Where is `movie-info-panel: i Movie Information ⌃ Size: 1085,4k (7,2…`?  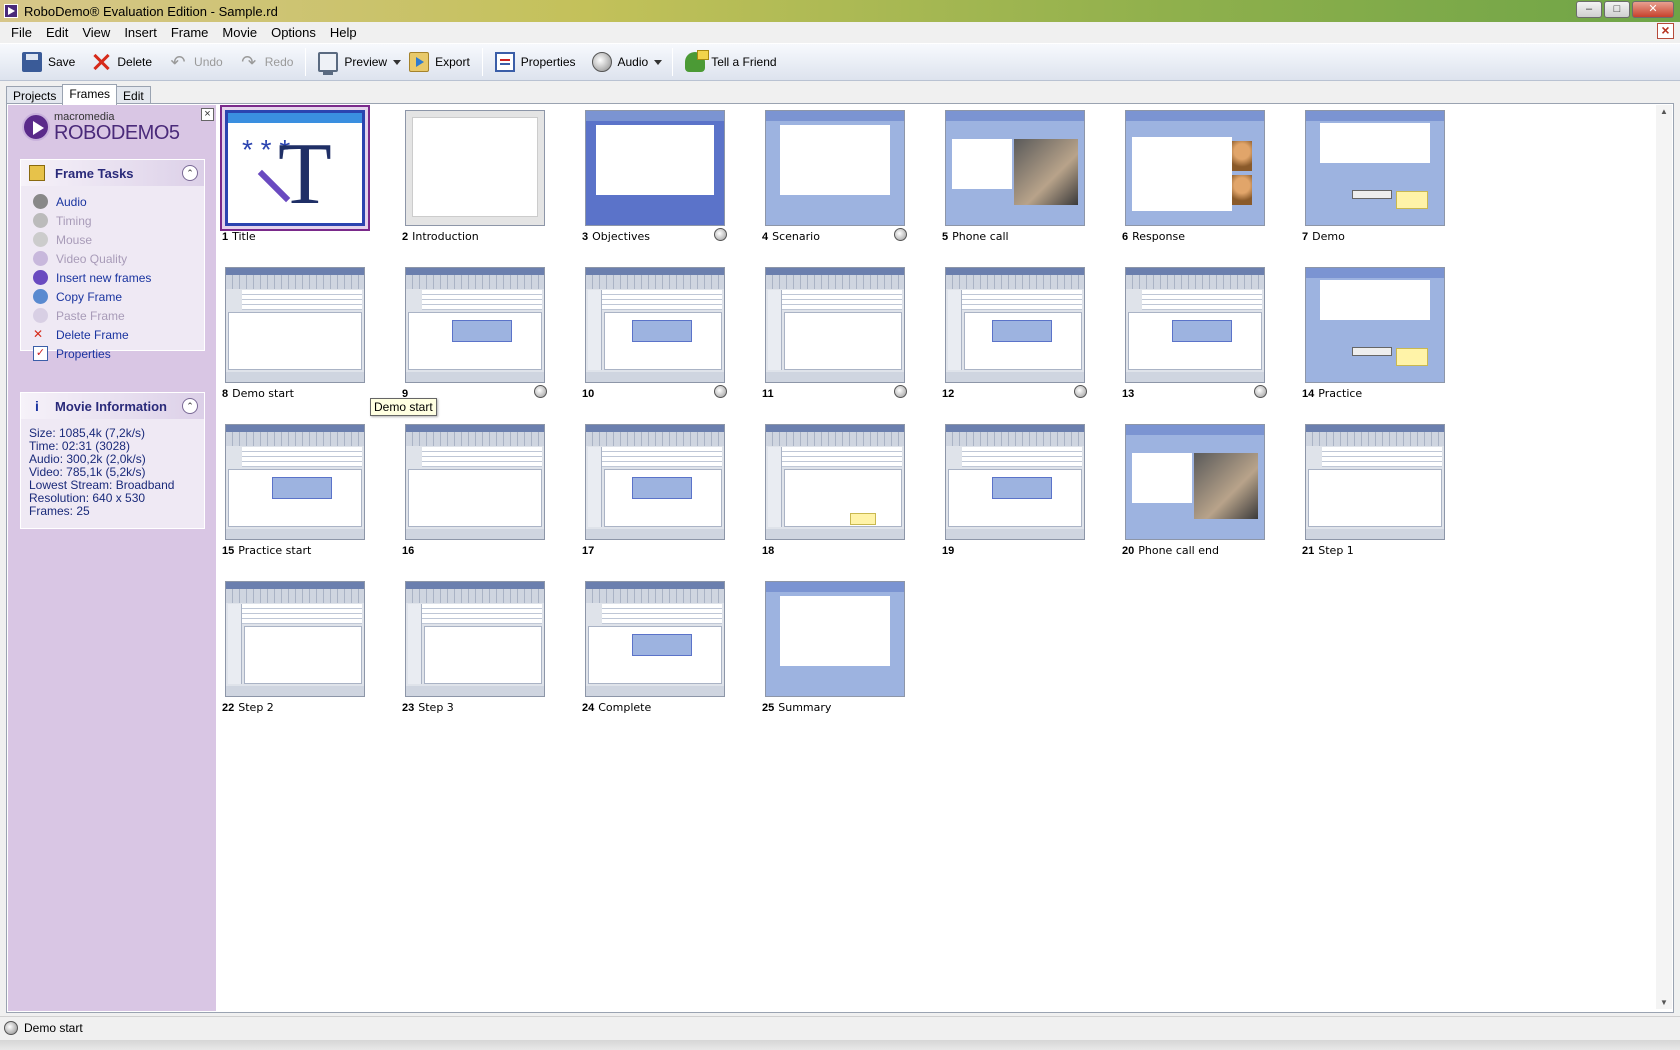 movie-info-panel: i Movie Information ⌃ Size: 1085,4k (7,2… is located at coordinates (112, 460).